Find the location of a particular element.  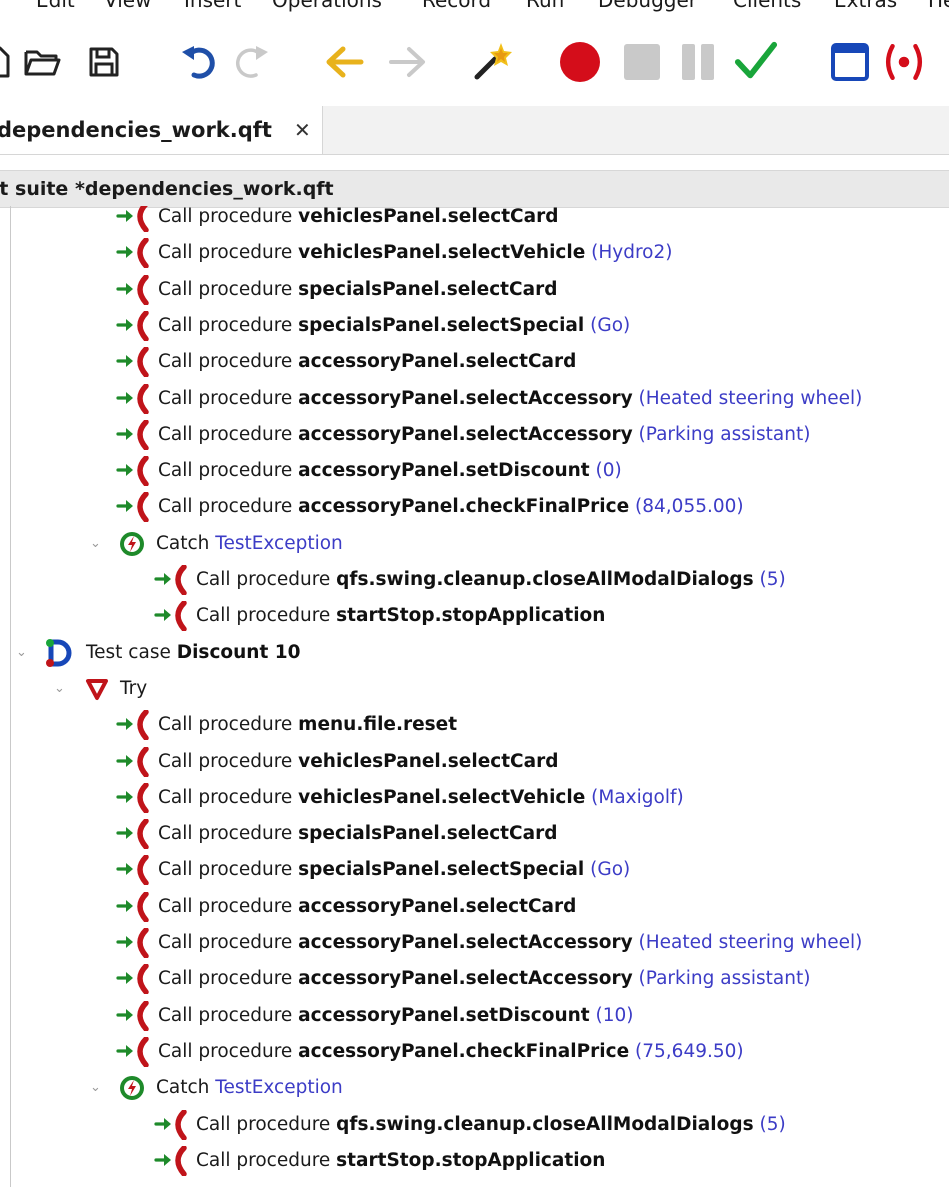

close-tab-icon: ✕ is located at coordinates (302, 130).